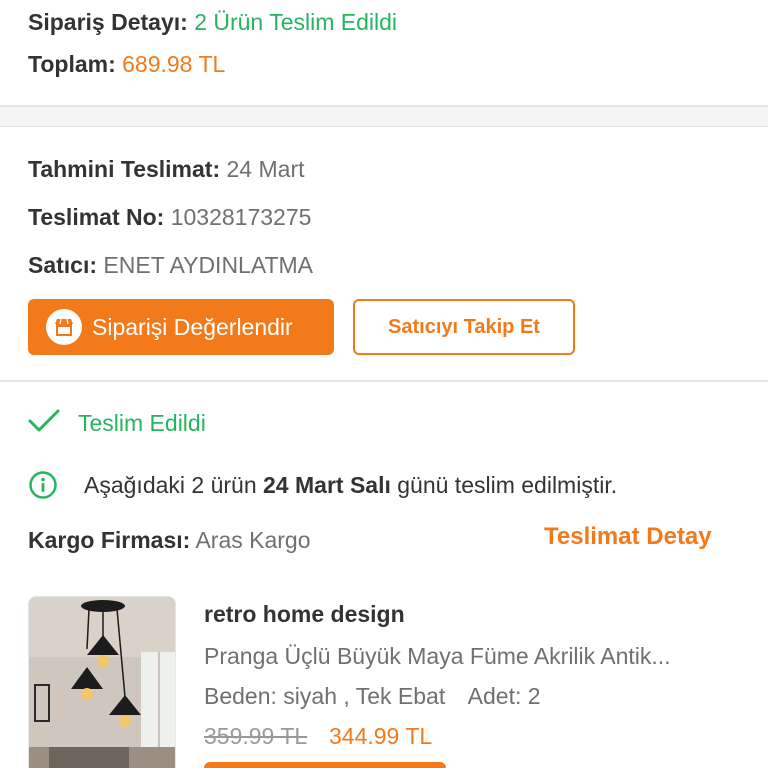 The image size is (768, 768). I want to click on status-label: Teslim Edildi, so click(142, 422).